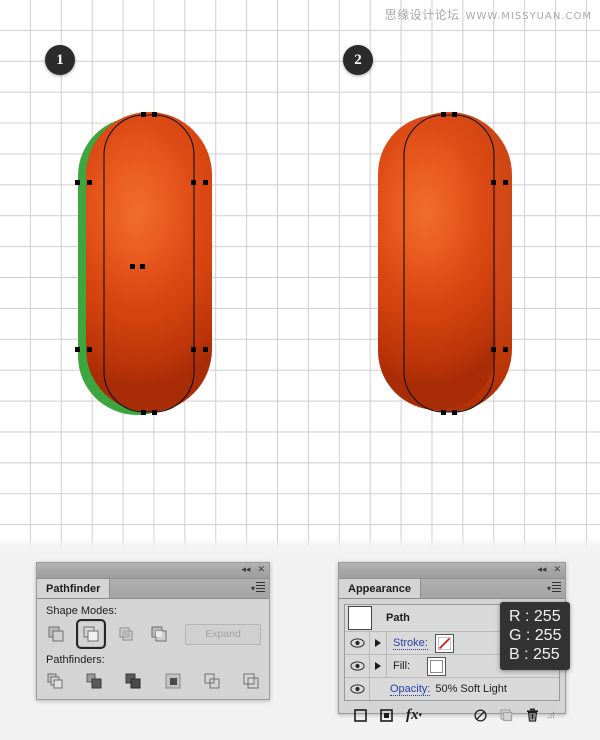 Image resolution: width=600 pixels, height=740 pixels. I want to click on expand-button: Expand, so click(223, 634).